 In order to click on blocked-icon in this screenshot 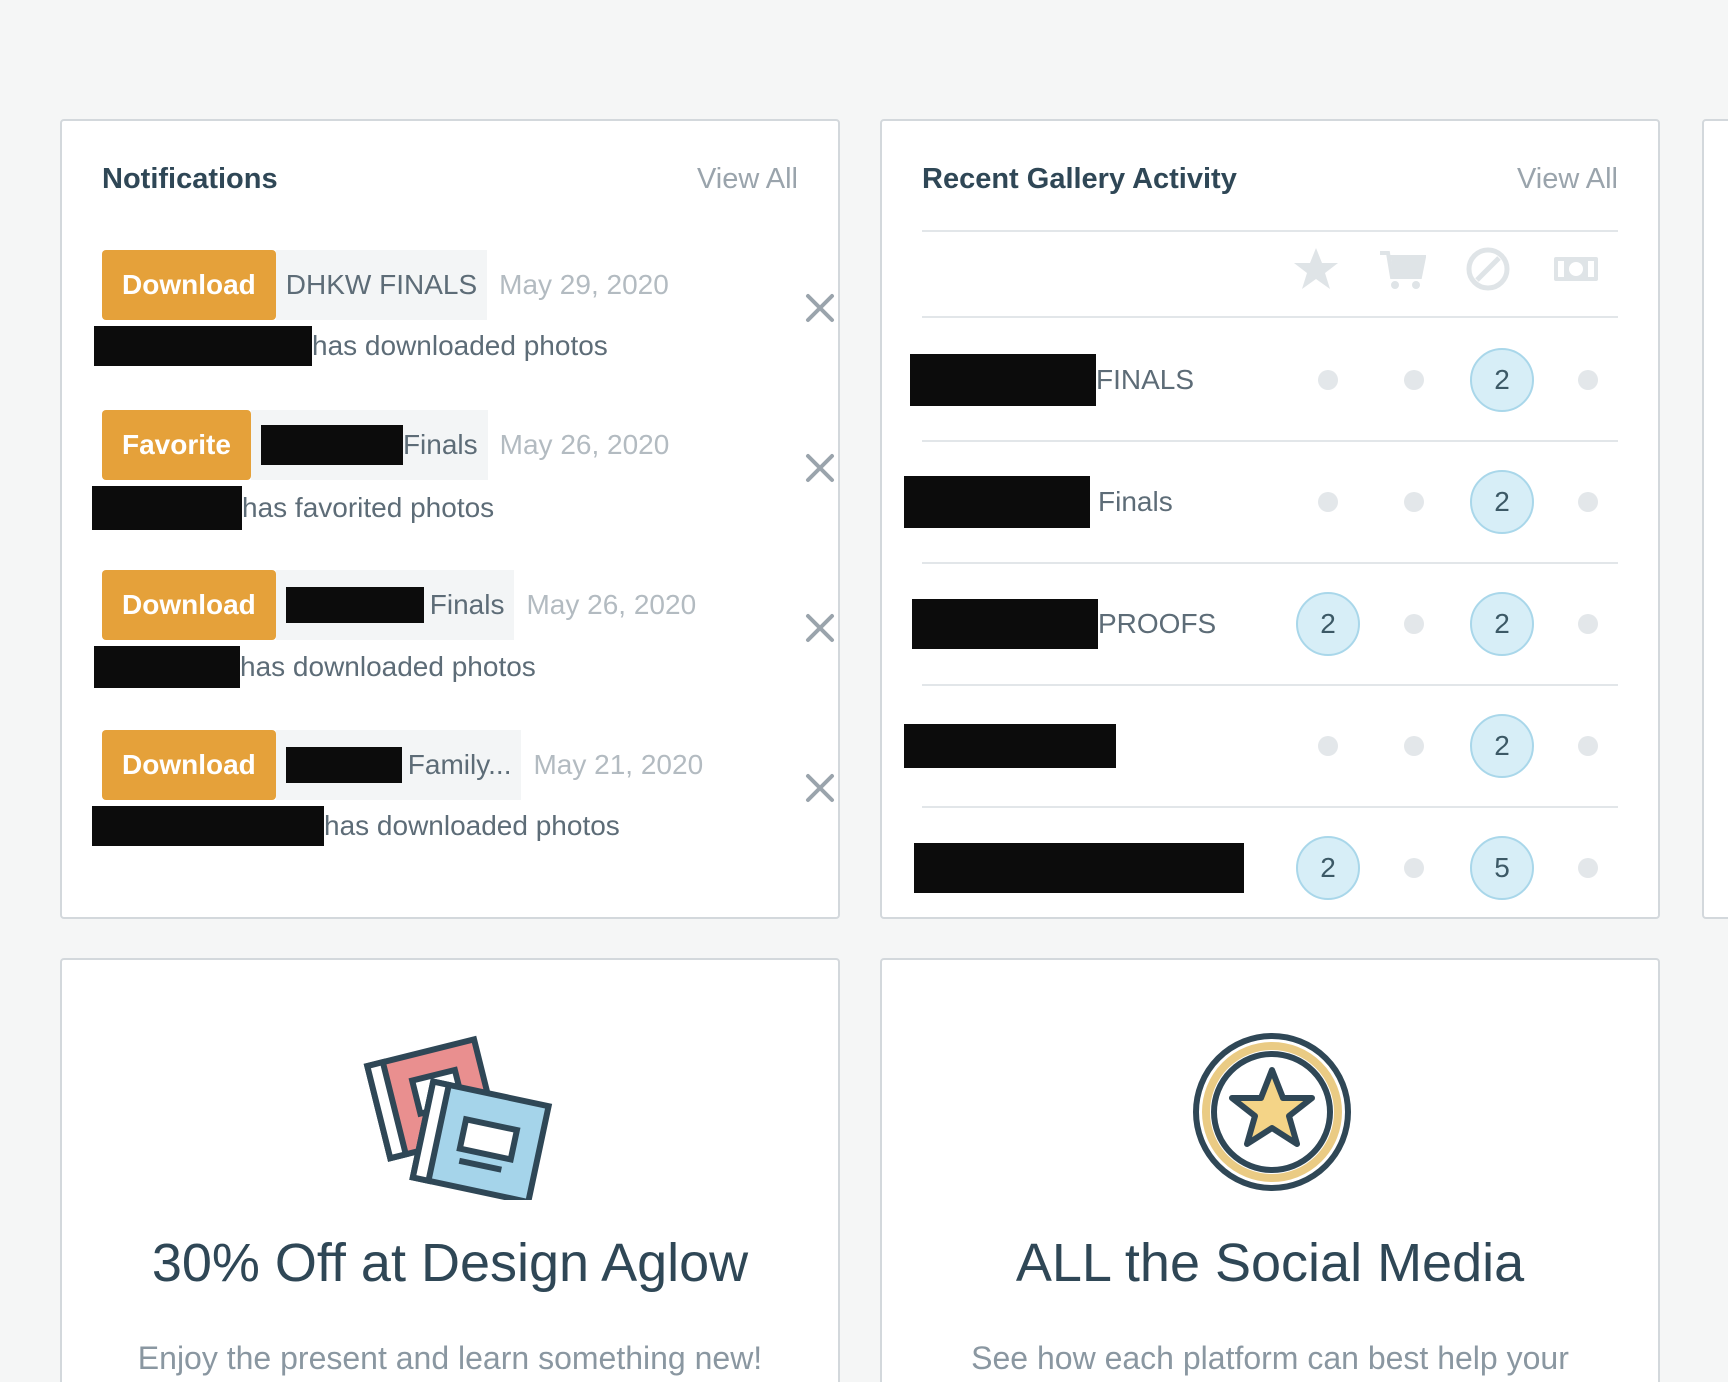, I will do `click(1488, 269)`.